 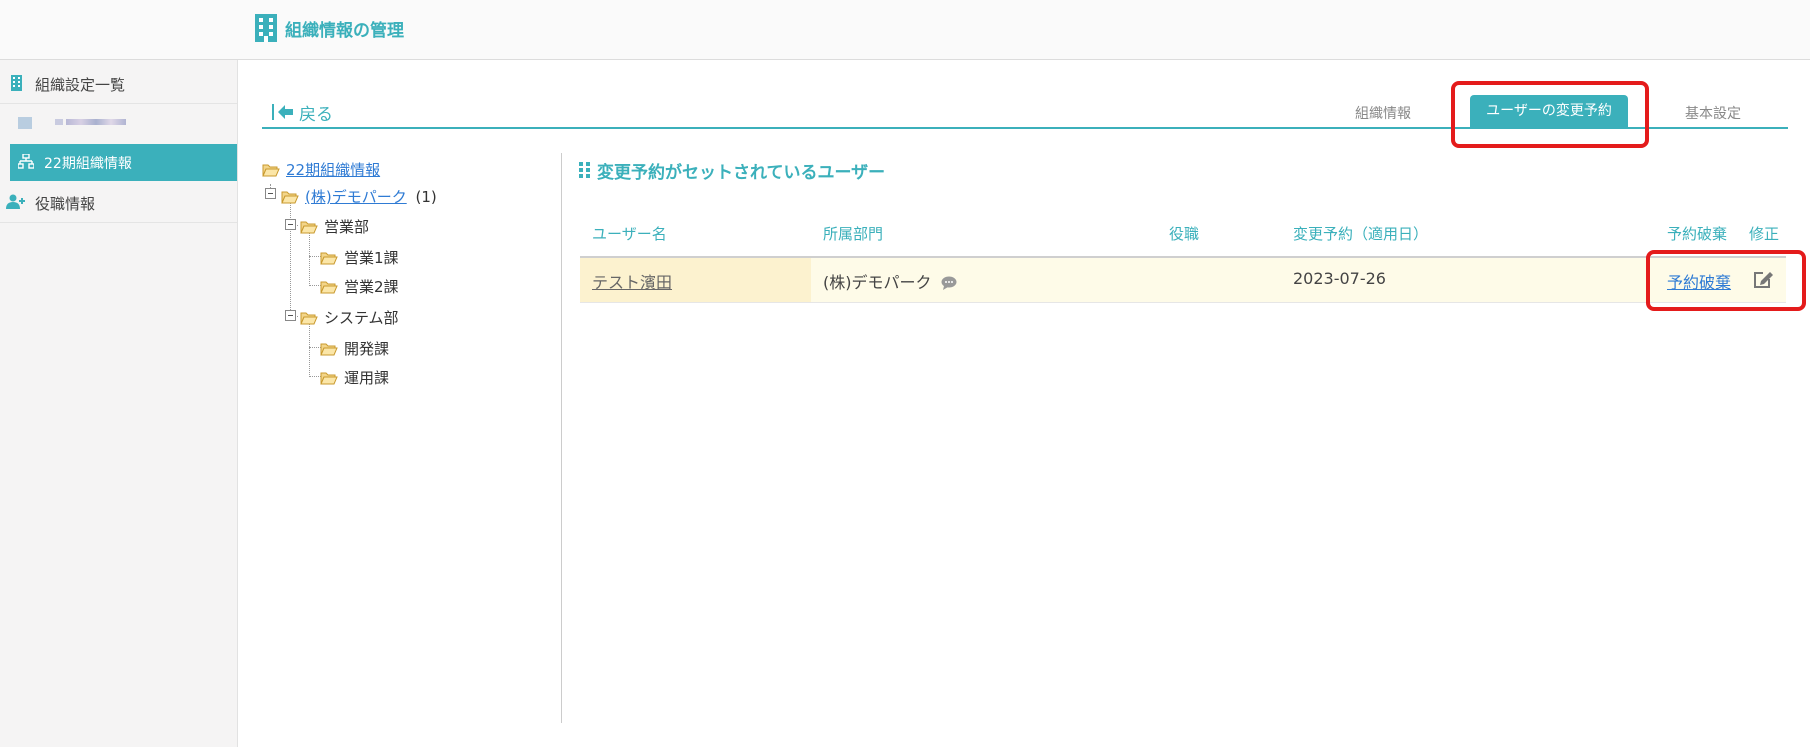 I want to click on column-header-user-name: ユーザー名, so click(x=629, y=234).